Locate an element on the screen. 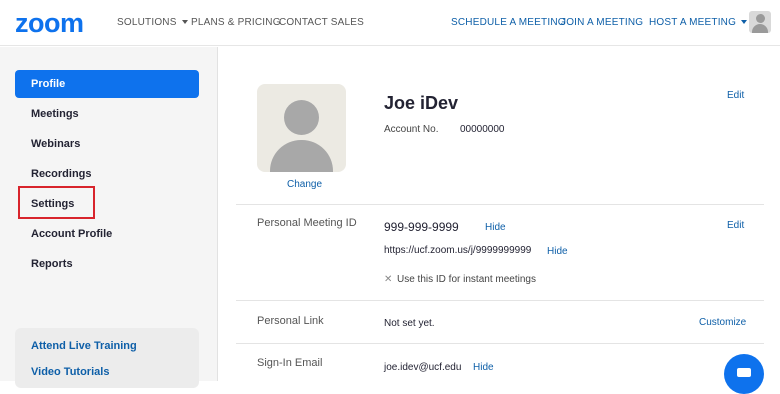 The width and height of the screenshot is (780, 394). personal-meeting-url: https://ucf.zoom.us/j/9999999999 is located at coordinates (458, 250).